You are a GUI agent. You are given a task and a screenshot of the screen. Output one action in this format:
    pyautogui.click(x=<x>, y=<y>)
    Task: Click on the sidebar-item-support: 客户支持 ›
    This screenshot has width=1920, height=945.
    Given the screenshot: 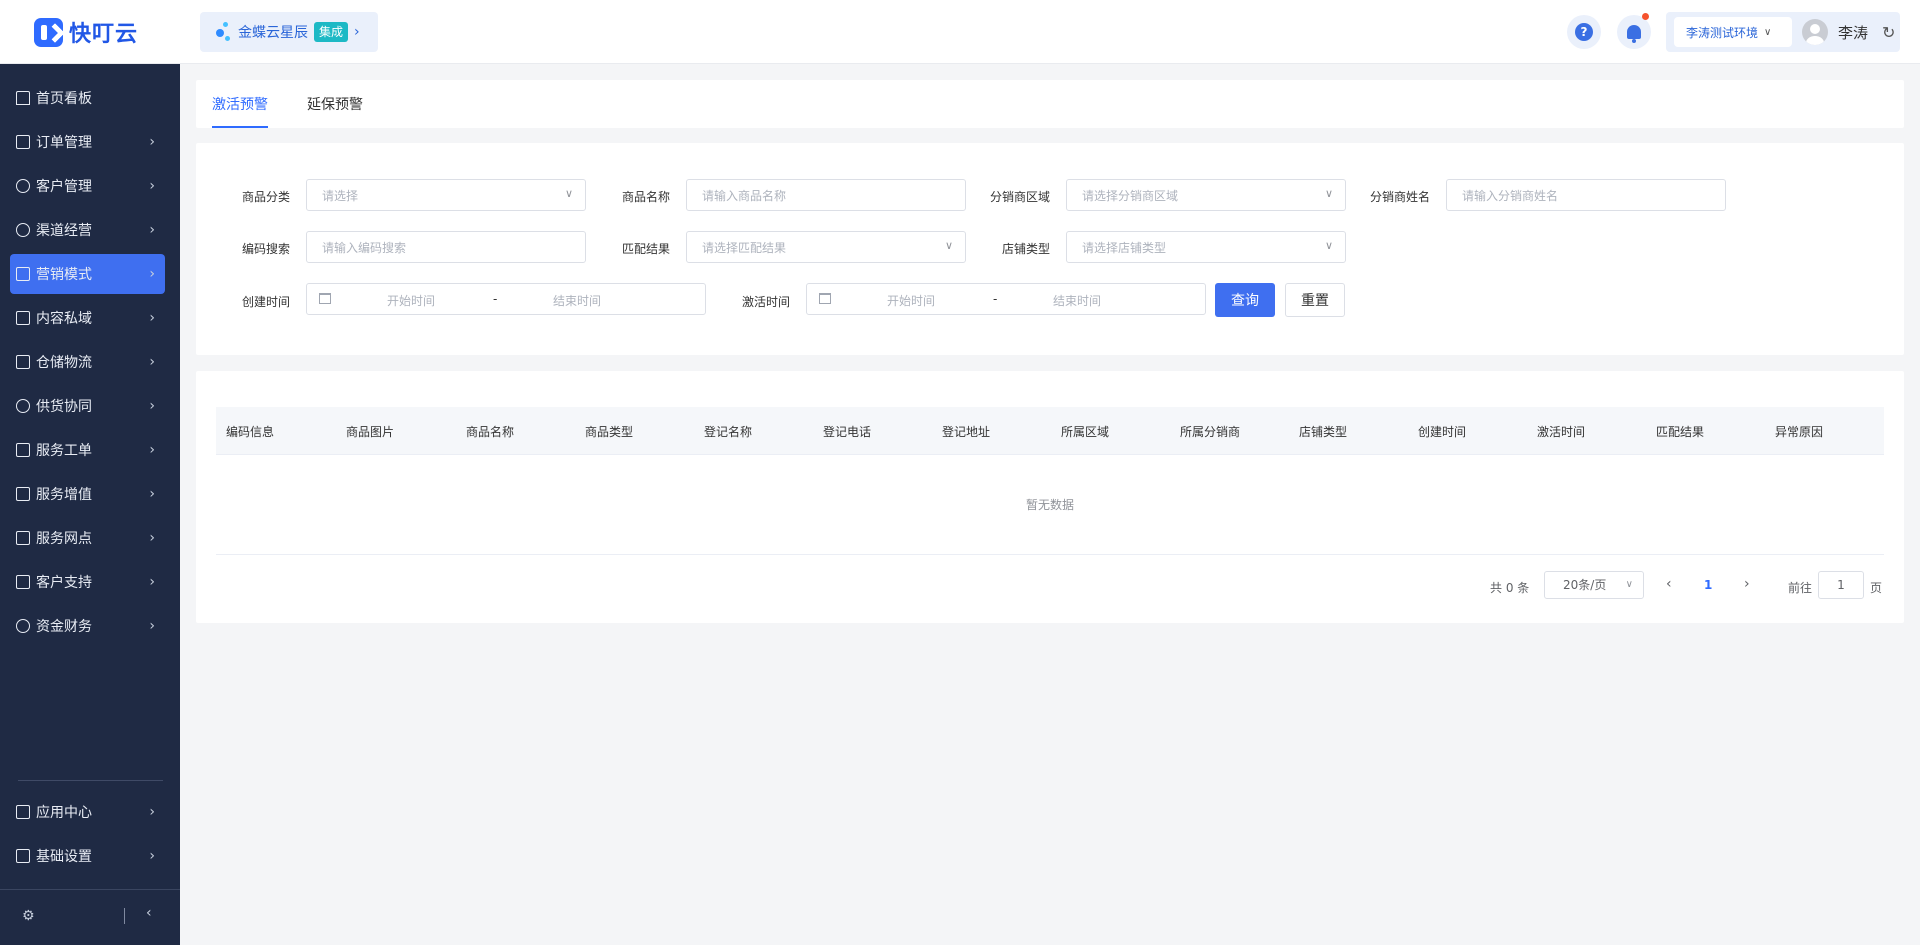 What is the action you would take?
    pyautogui.click(x=87, y=582)
    